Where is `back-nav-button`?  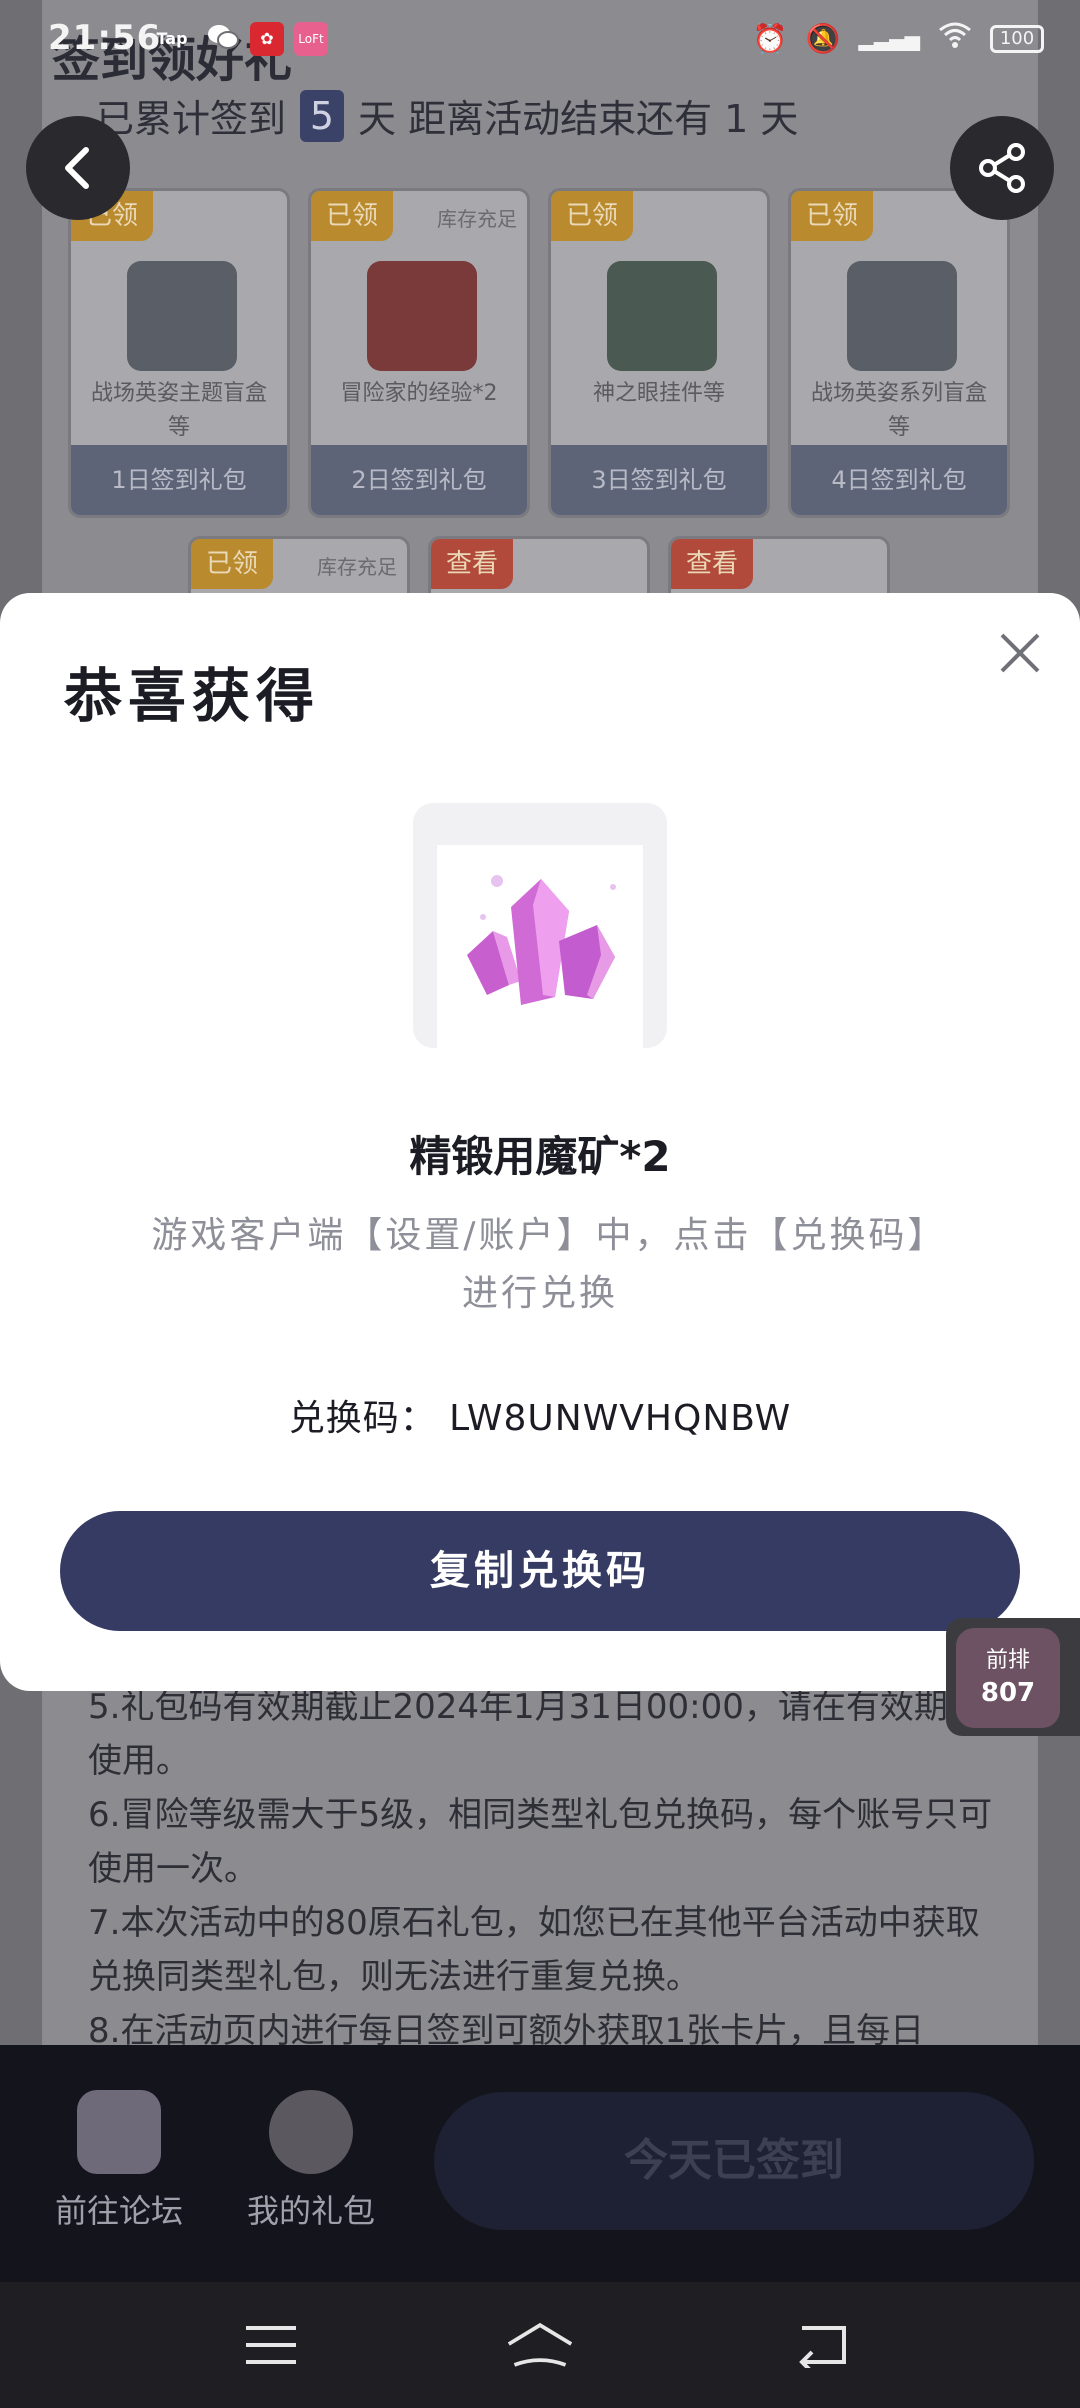 back-nav-button is located at coordinates (825, 2345).